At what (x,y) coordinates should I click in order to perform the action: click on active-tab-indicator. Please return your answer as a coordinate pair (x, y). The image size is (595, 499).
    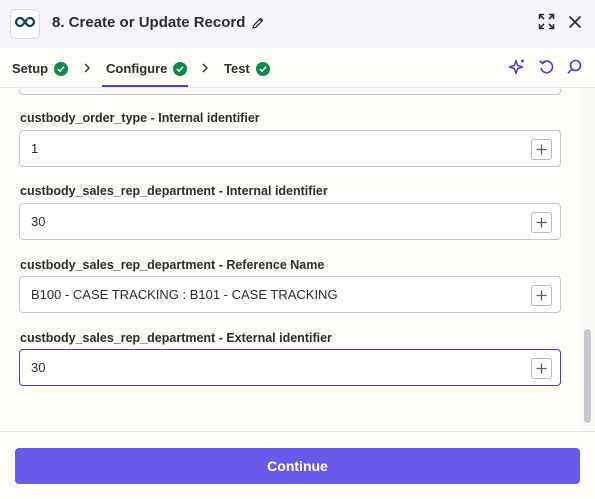
    Looking at the image, I should click on (145, 86).